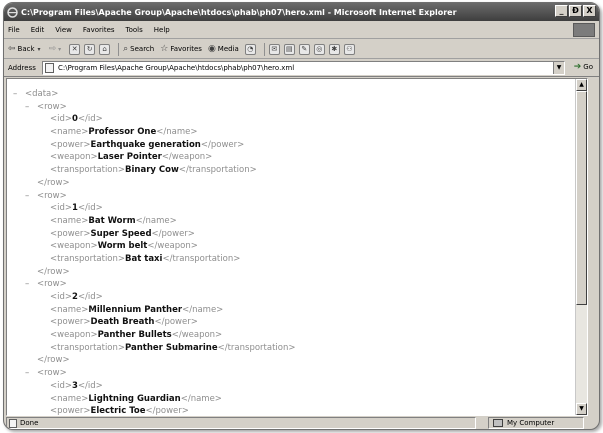 This screenshot has height=433, width=603. What do you see at coordinates (14, 30) in the screenshot?
I see `menu-file: File` at bounding box center [14, 30].